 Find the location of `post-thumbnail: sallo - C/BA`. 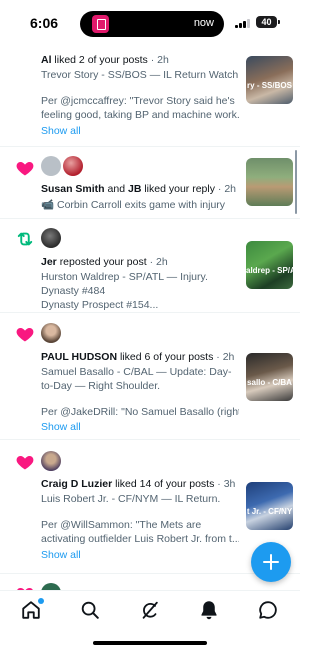

post-thumbnail: sallo - C/BA is located at coordinates (269, 377).